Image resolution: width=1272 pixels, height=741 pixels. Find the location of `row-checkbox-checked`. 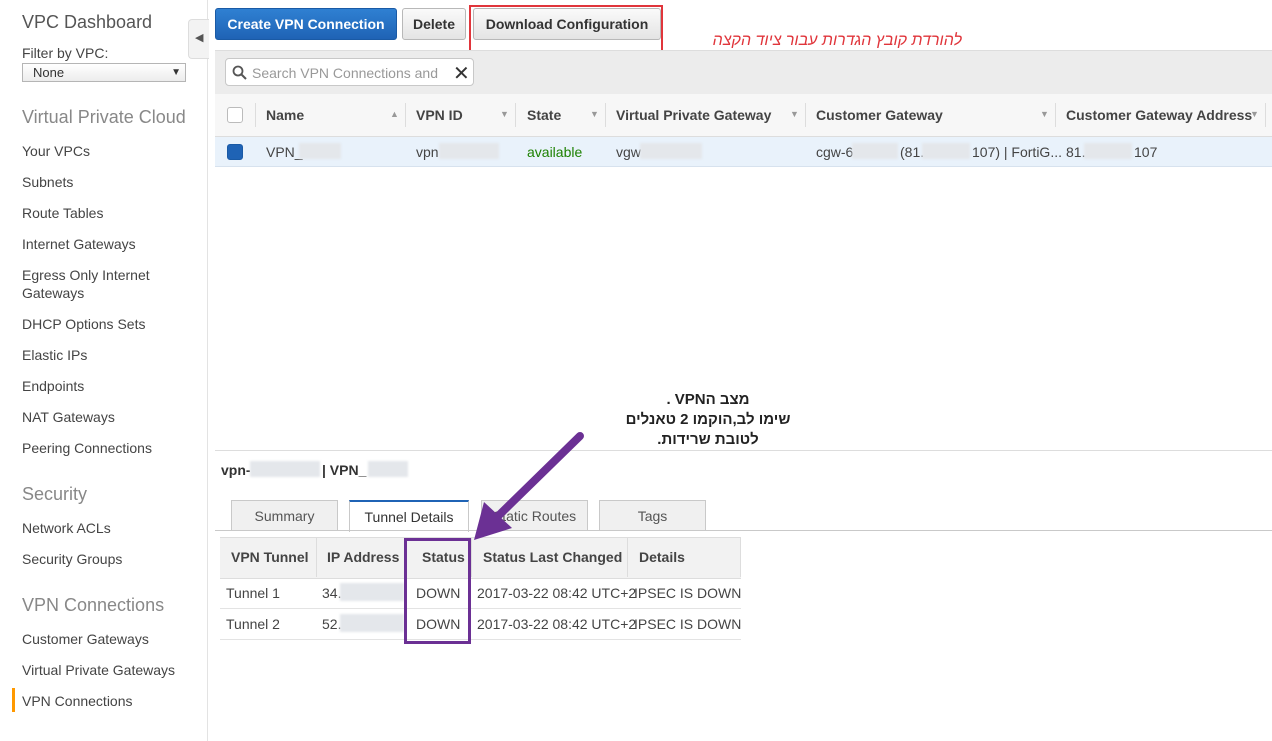

row-checkbox-checked is located at coordinates (235, 152).